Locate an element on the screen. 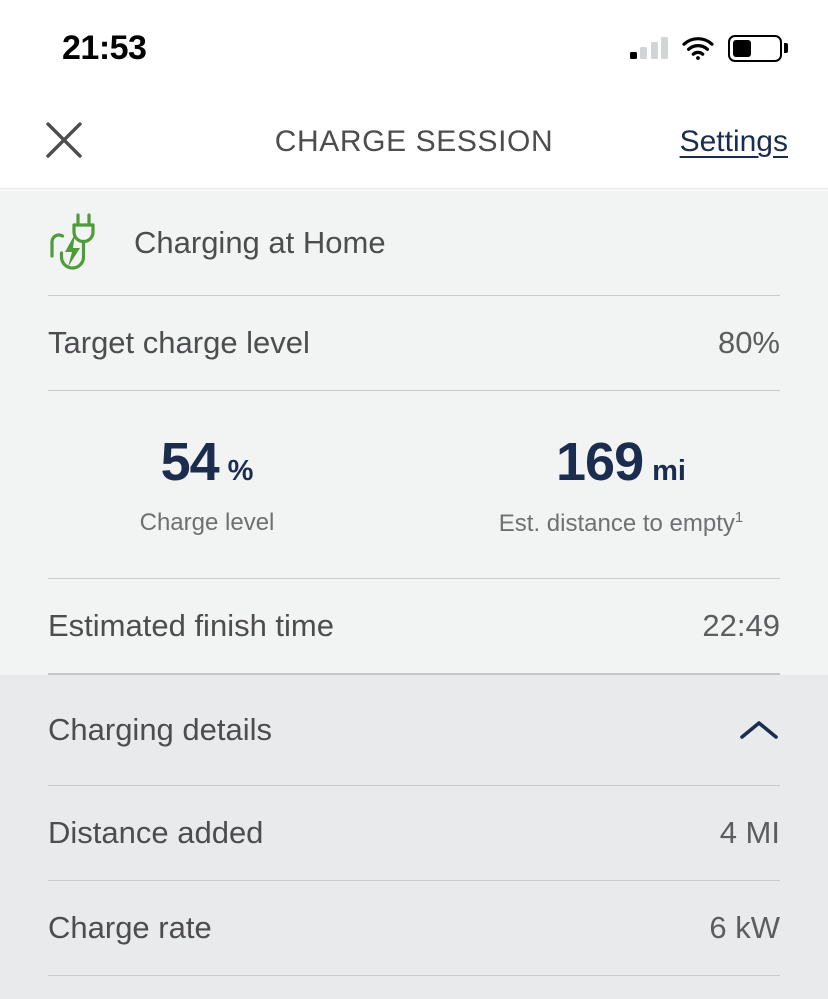  stat-value: 169 mi is located at coordinates (621, 462).